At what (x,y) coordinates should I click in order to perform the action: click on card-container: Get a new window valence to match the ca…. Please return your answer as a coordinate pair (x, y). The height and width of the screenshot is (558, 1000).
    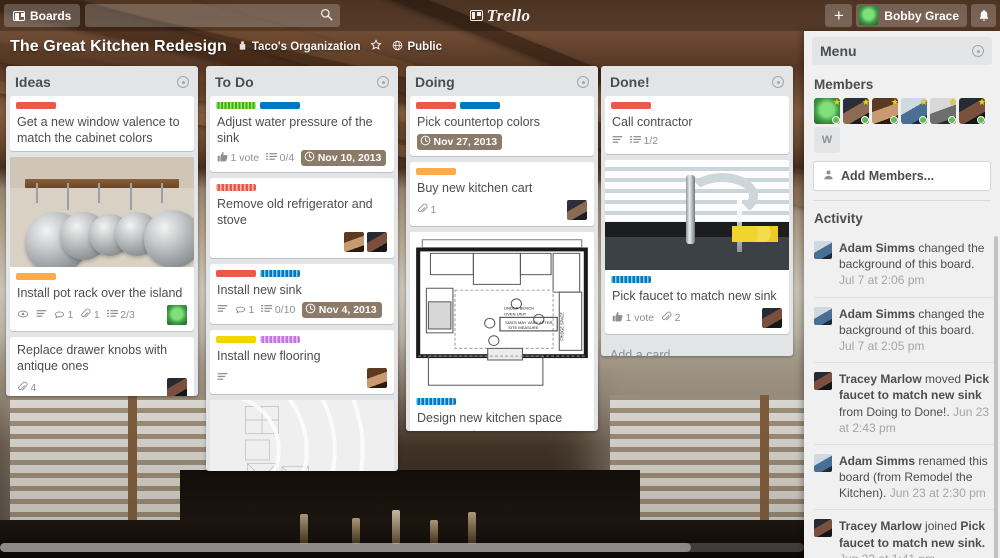
    Looking at the image, I should click on (102, 246).